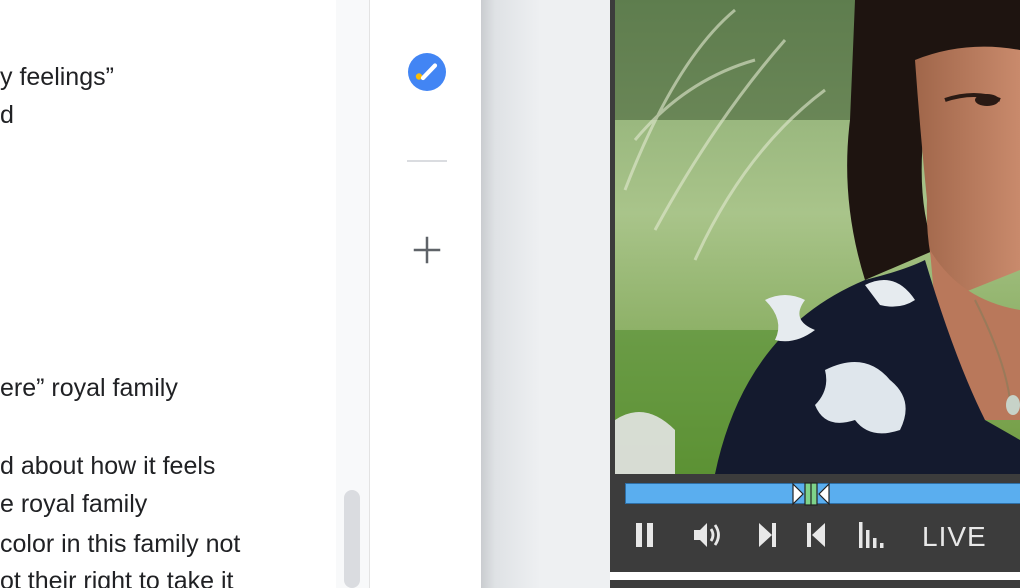 The image size is (1020, 588). I want to click on player-controls: LIVE, so click(815, 536).